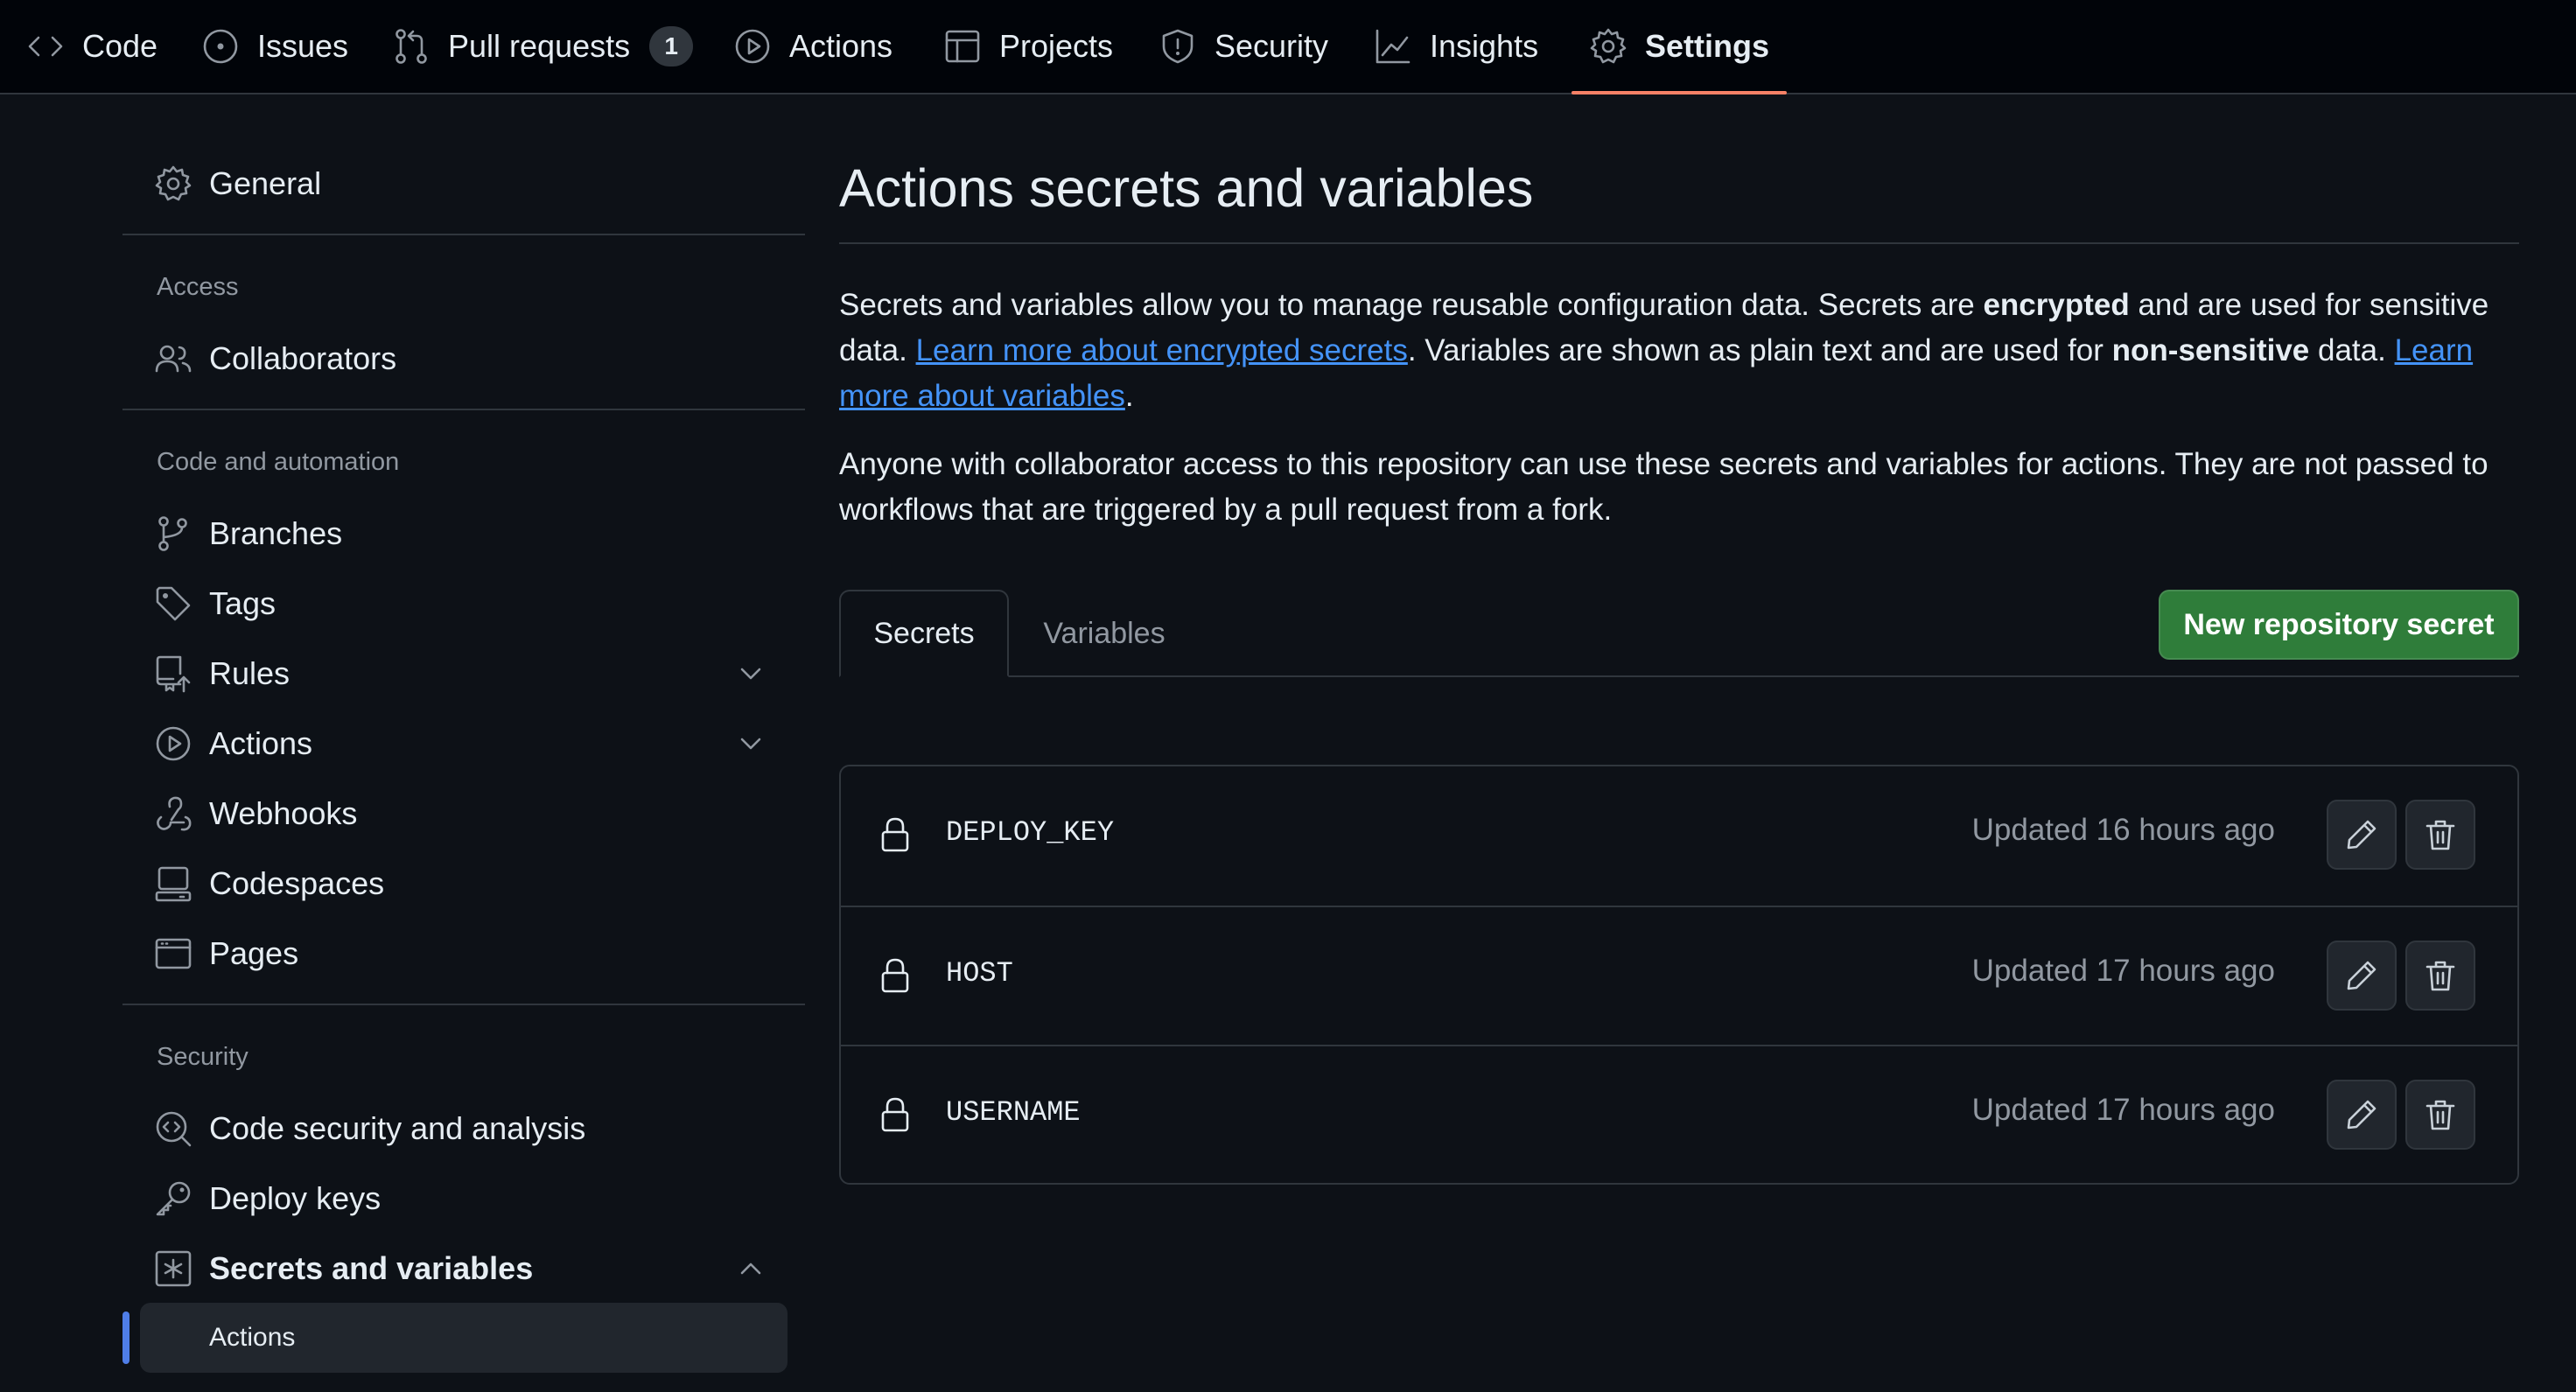  I want to click on shield-icon, so click(1177, 46).